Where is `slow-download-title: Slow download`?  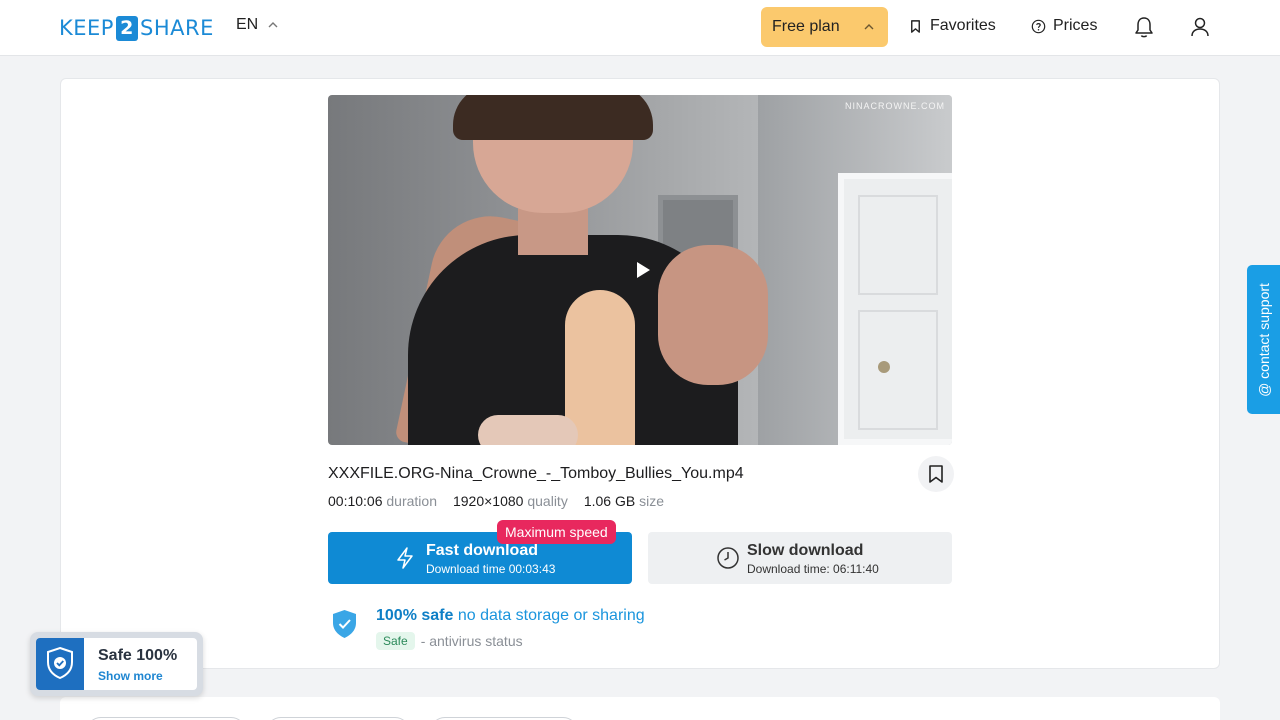
slow-download-title: Slow download is located at coordinates (805, 550).